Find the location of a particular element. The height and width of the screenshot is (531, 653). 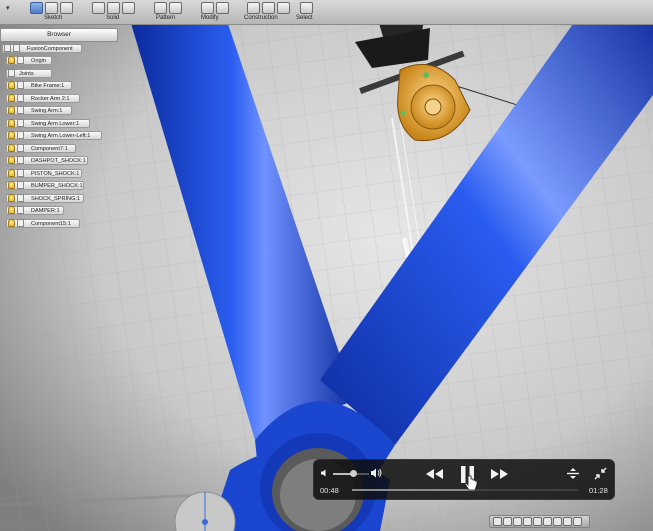

fit-icon is located at coordinates (537, 521).